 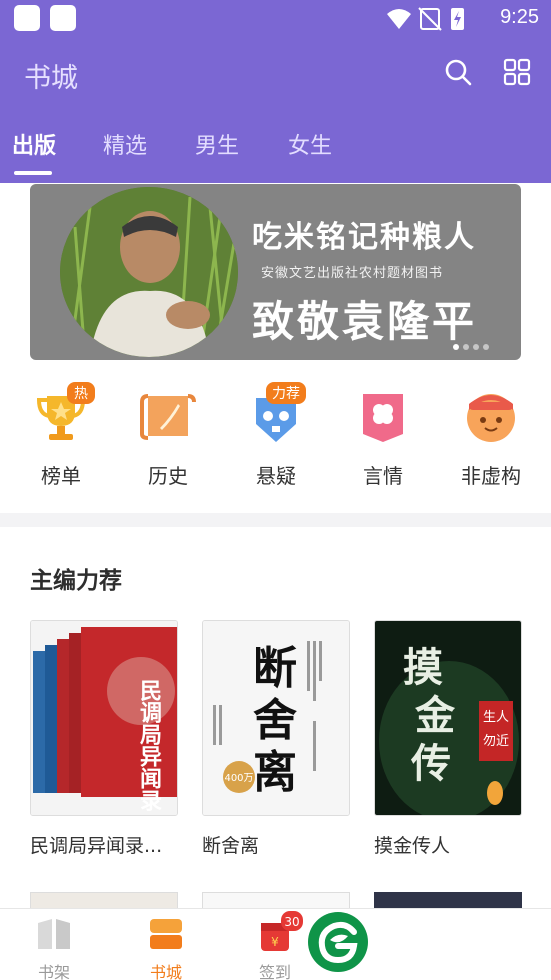 What do you see at coordinates (435, 715) in the screenshot?
I see `svg-text: 金` at bounding box center [435, 715].